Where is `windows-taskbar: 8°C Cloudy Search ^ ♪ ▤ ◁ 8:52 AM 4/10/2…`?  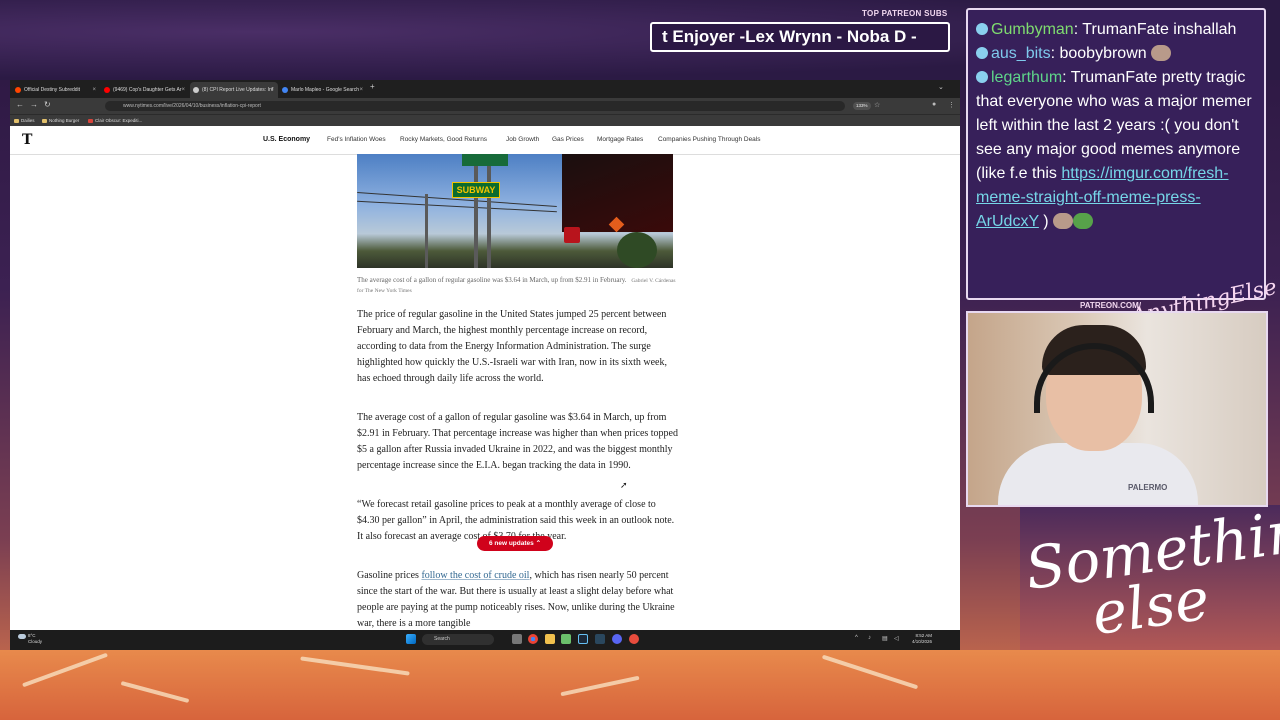 windows-taskbar: 8°C Cloudy Search ^ ♪ ▤ ◁ 8:52 AM 4/10/2… is located at coordinates (485, 640).